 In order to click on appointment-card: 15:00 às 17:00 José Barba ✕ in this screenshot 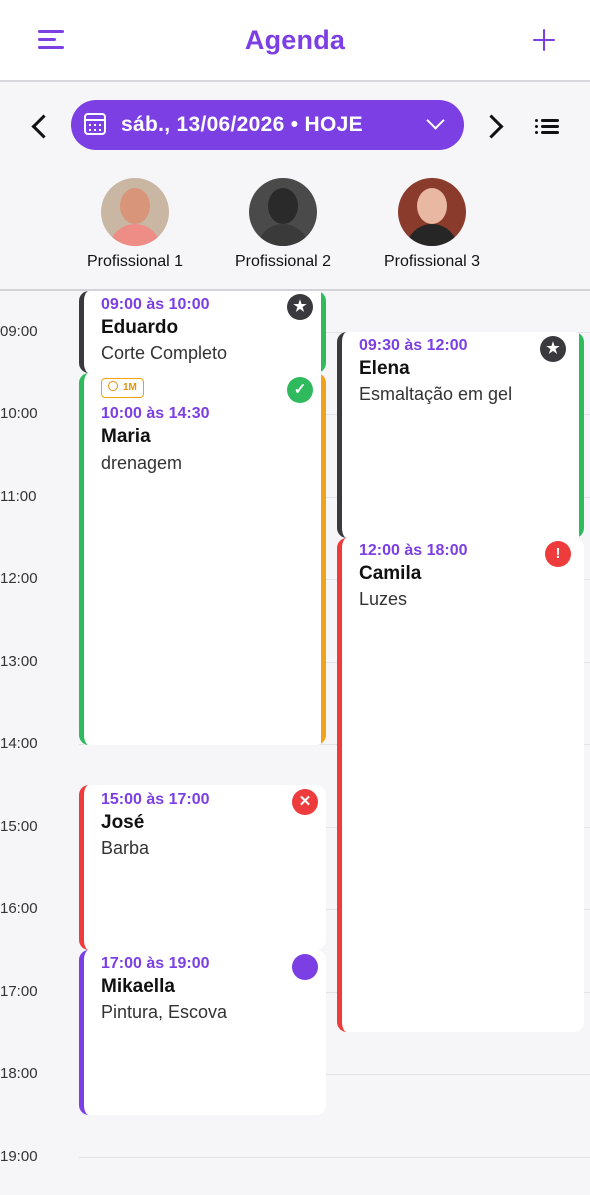, I will do `click(202, 867)`.